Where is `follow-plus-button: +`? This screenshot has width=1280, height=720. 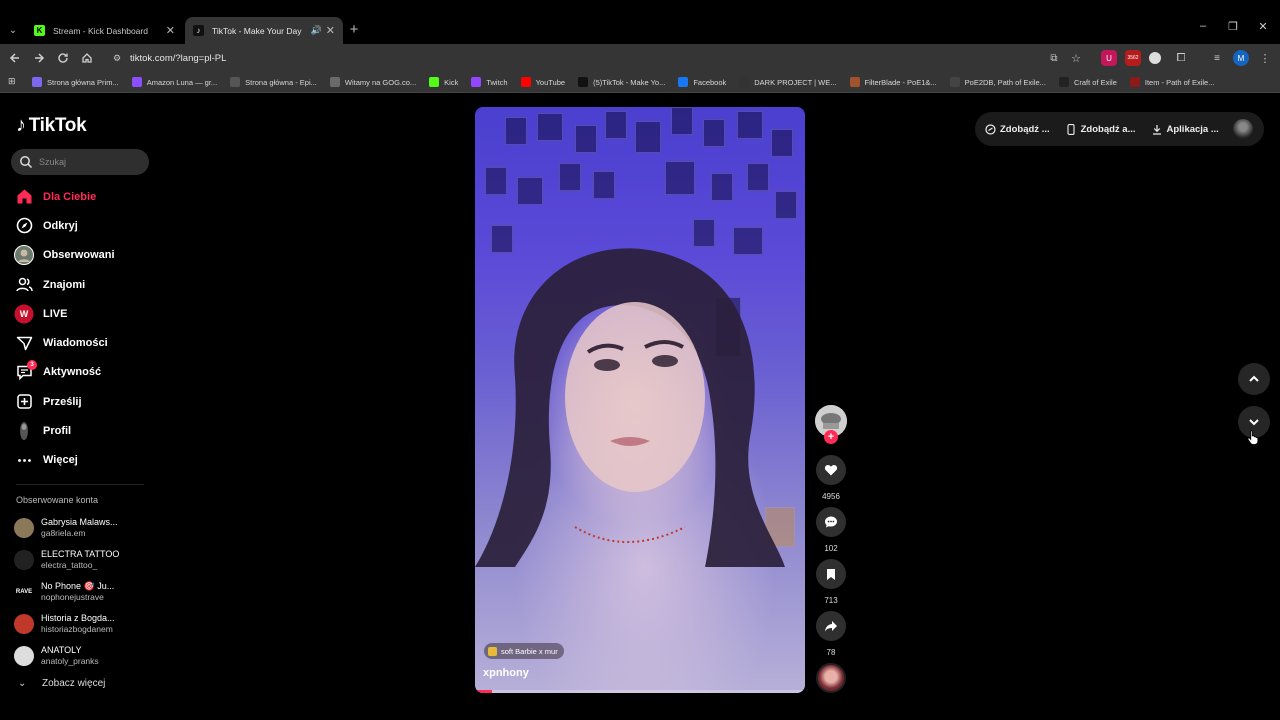
follow-plus-button: + is located at coordinates (831, 437).